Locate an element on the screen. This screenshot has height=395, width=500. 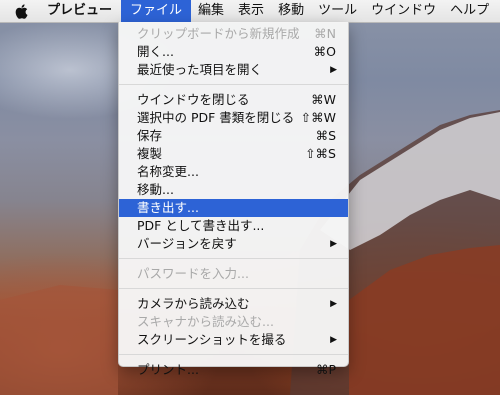
menu-shortcut: ⌘W is located at coordinates (323, 99).